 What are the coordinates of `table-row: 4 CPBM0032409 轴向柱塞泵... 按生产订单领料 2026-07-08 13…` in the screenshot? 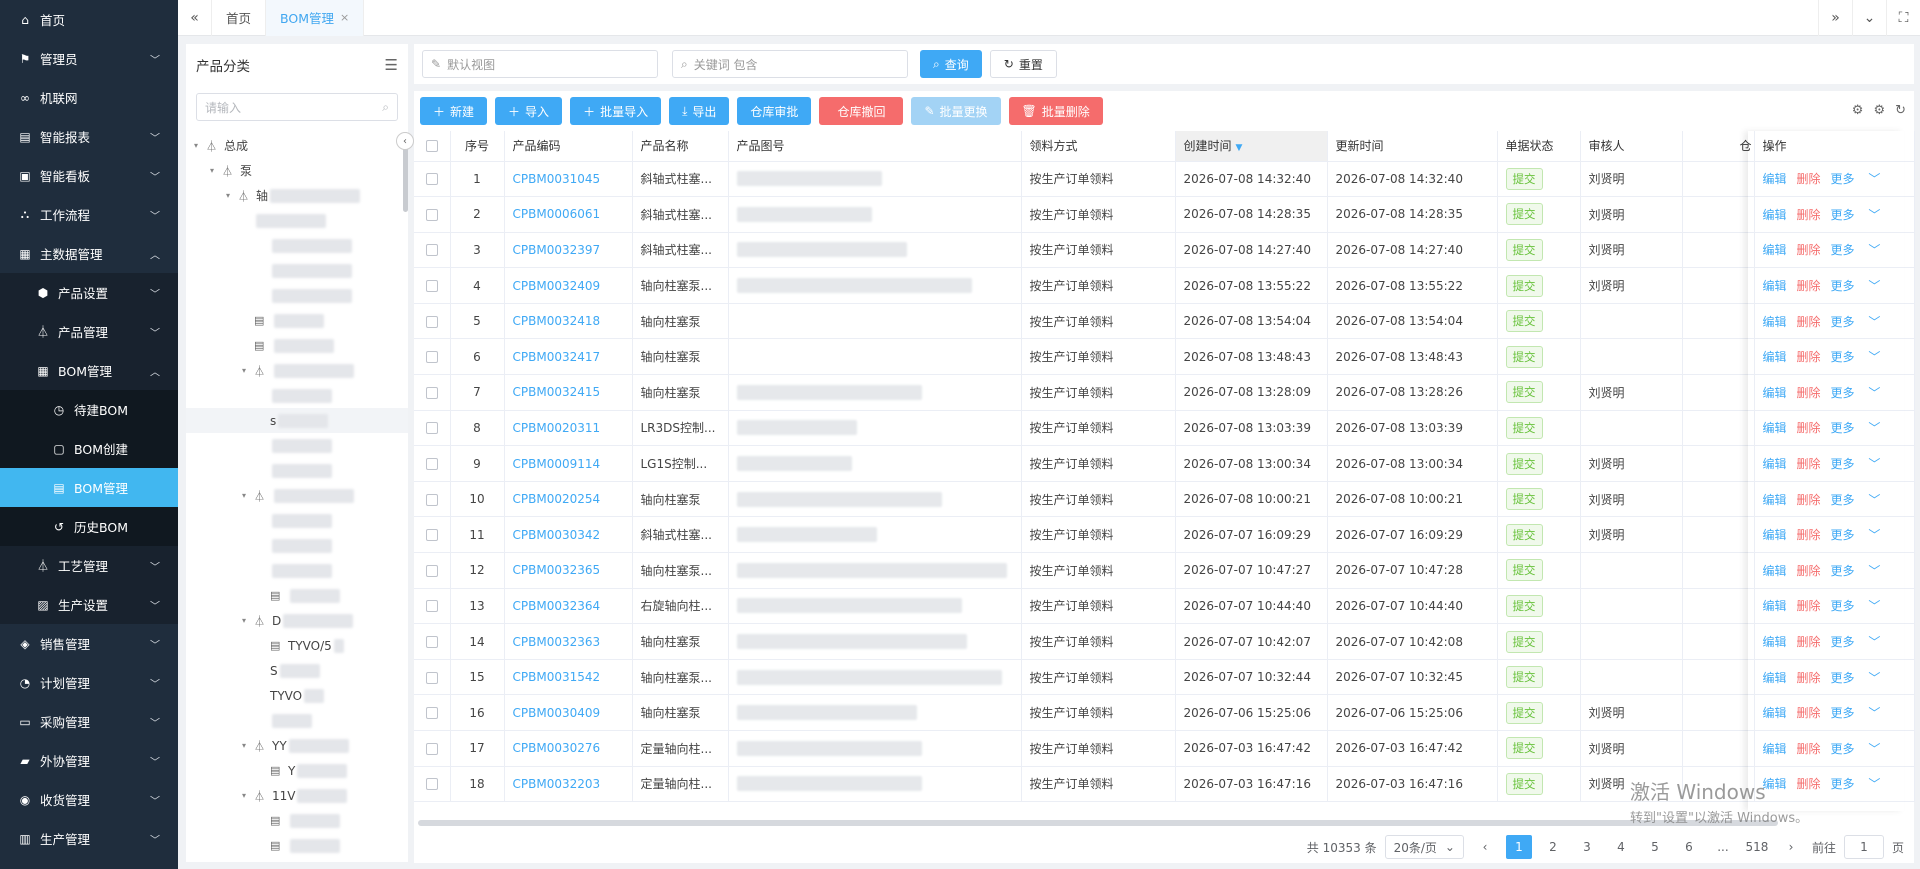 It's located at (1164, 285).